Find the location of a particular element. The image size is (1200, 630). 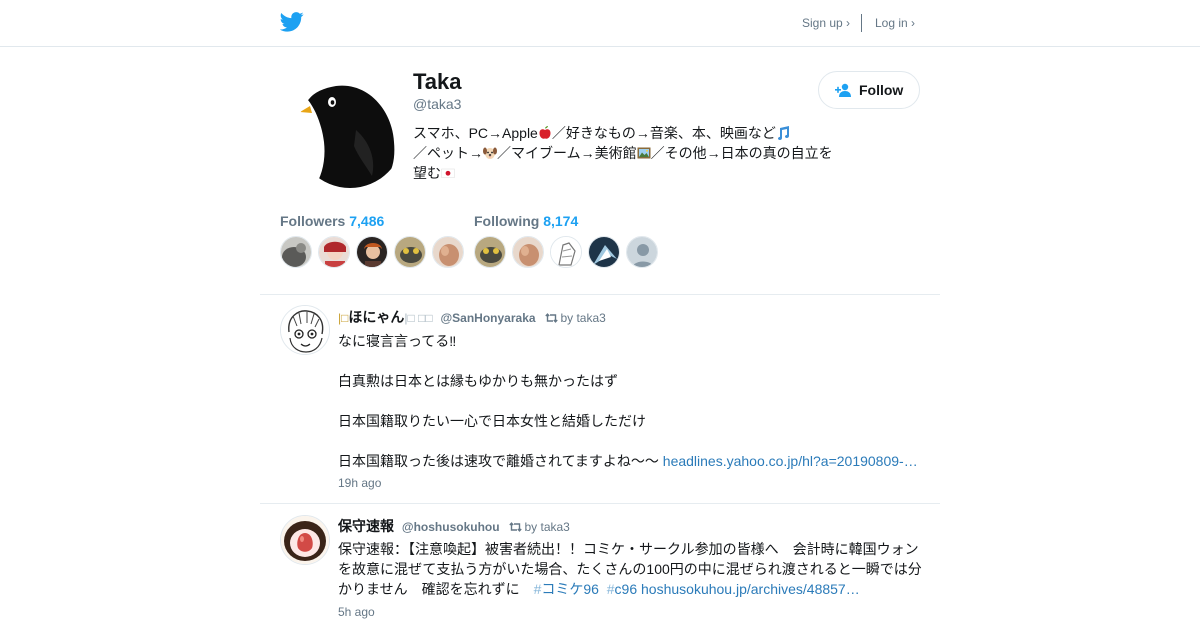

tweet-header: 保守速報 @hoshusokuhou by taka3 is located at coordinates (454, 526).